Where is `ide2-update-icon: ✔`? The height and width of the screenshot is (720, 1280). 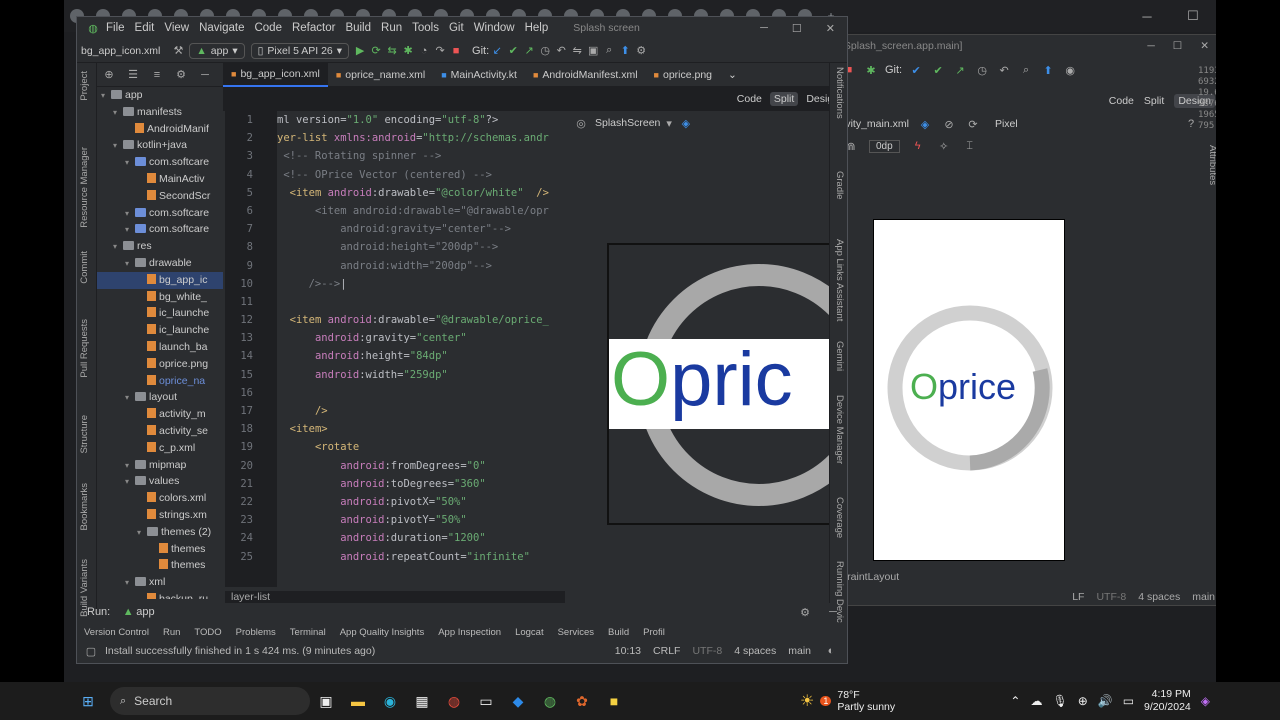 ide2-update-icon: ✔ is located at coordinates (916, 70).